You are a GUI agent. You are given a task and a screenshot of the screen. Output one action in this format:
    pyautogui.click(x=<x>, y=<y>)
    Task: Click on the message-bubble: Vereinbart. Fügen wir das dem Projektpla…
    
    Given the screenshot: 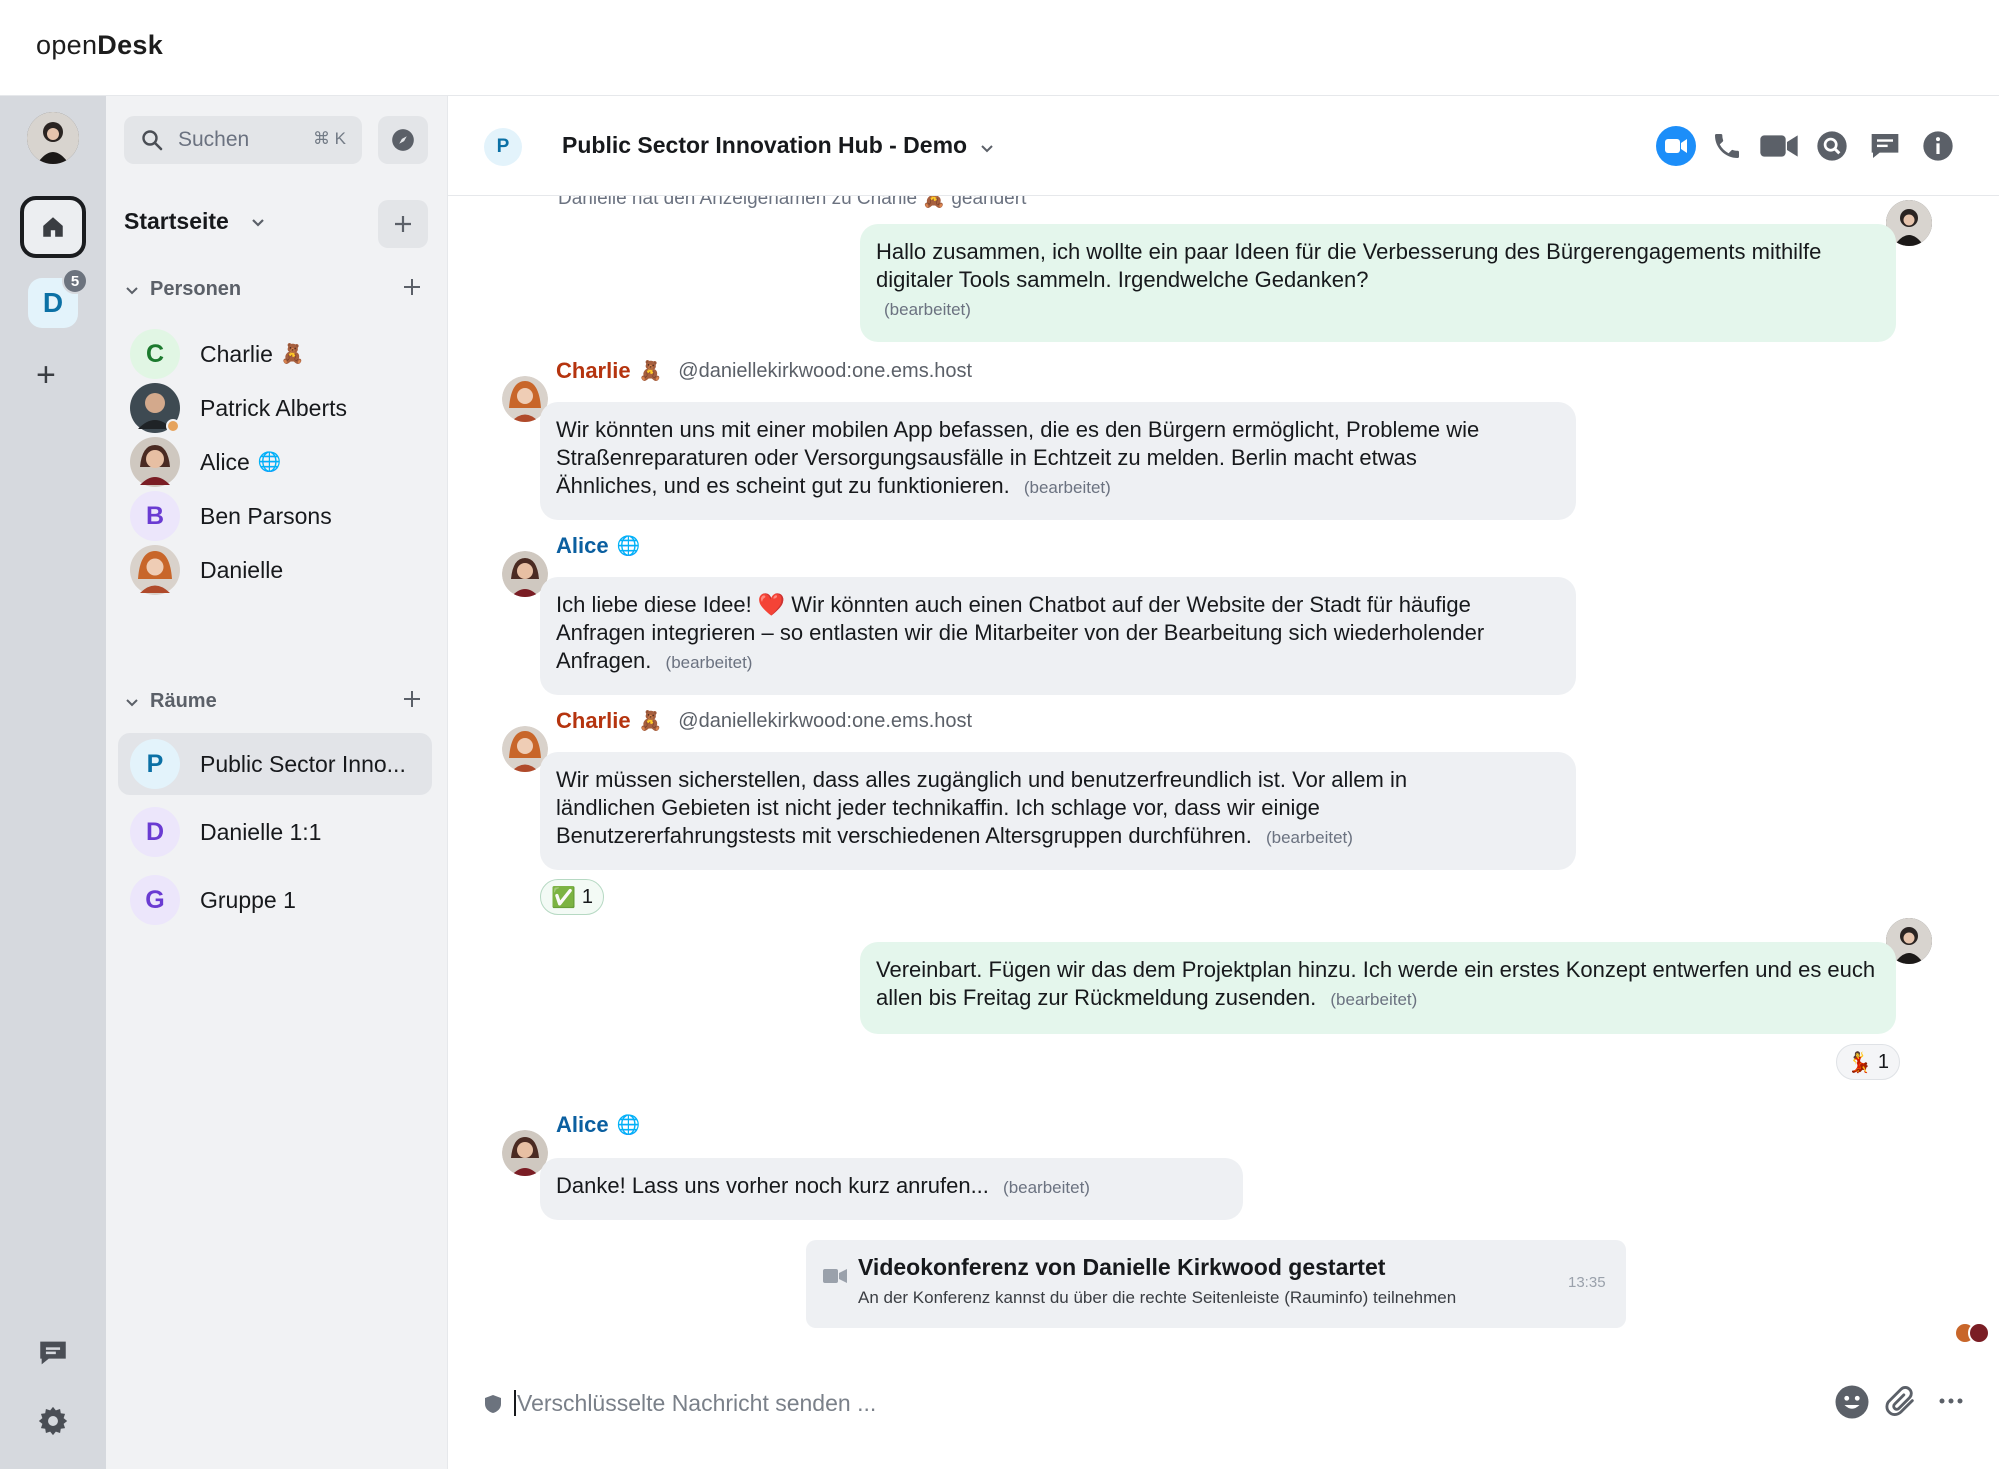 What is the action you would take?
    pyautogui.click(x=1378, y=988)
    